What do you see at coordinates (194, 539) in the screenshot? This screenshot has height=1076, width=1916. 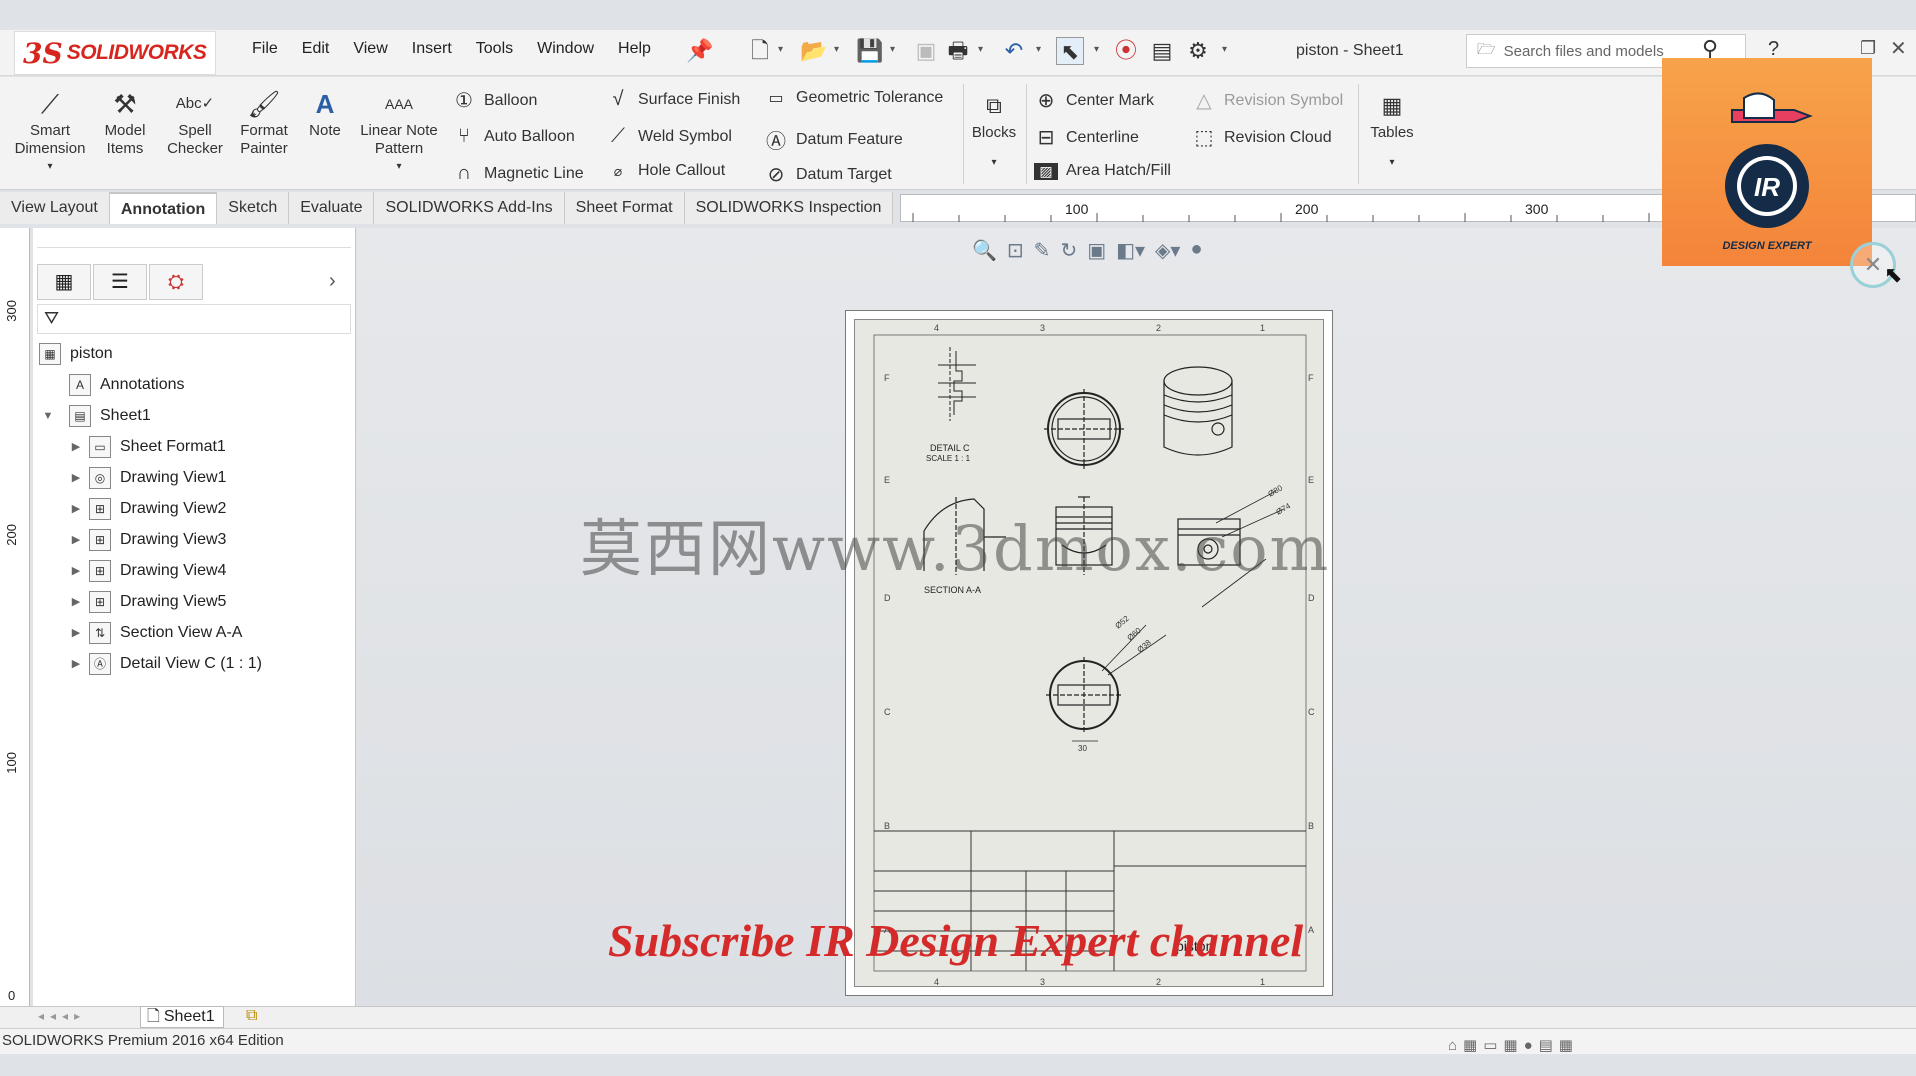 I see `tree-item-drawing-view3: ▶ ⊞ Drawing View3` at bounding box center [194, 539].